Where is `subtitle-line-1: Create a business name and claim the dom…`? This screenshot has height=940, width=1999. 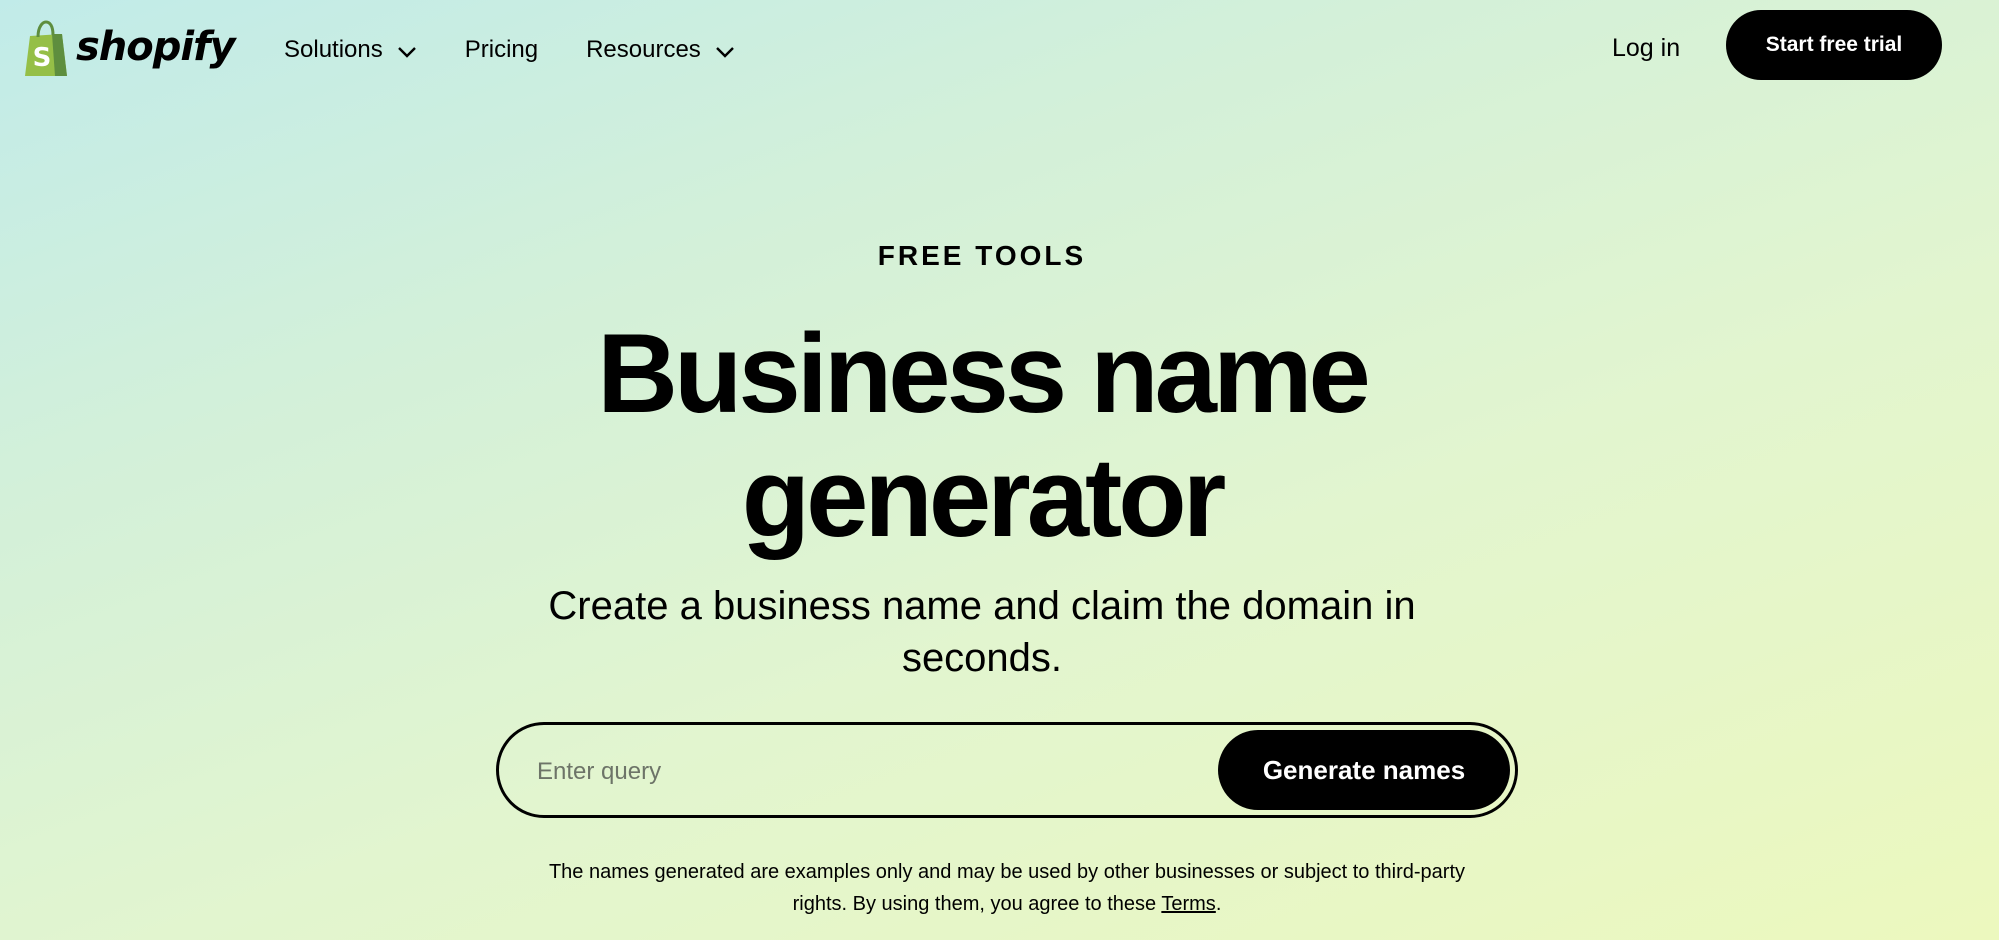
subtitle-line-1: Create a business name and claim the dom… is located at coordinates (982, 606).